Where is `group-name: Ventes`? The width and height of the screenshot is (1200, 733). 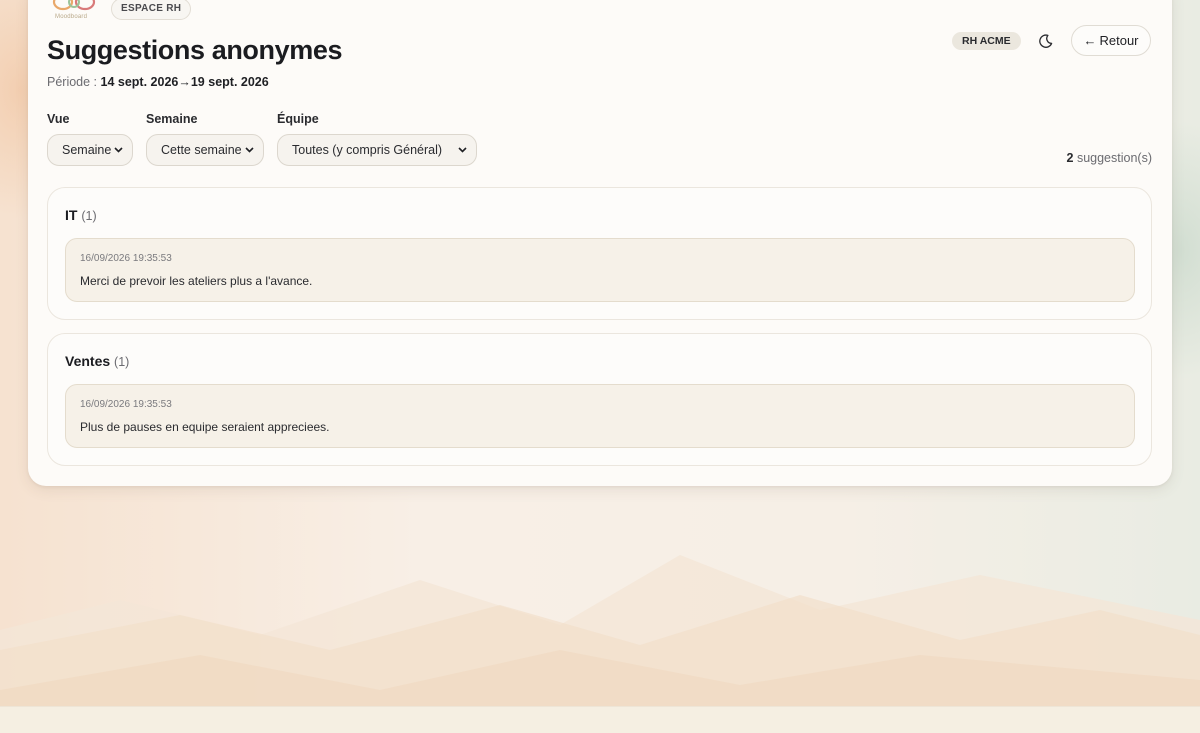
group-name: Ventes is located at coordinates (88, 361).